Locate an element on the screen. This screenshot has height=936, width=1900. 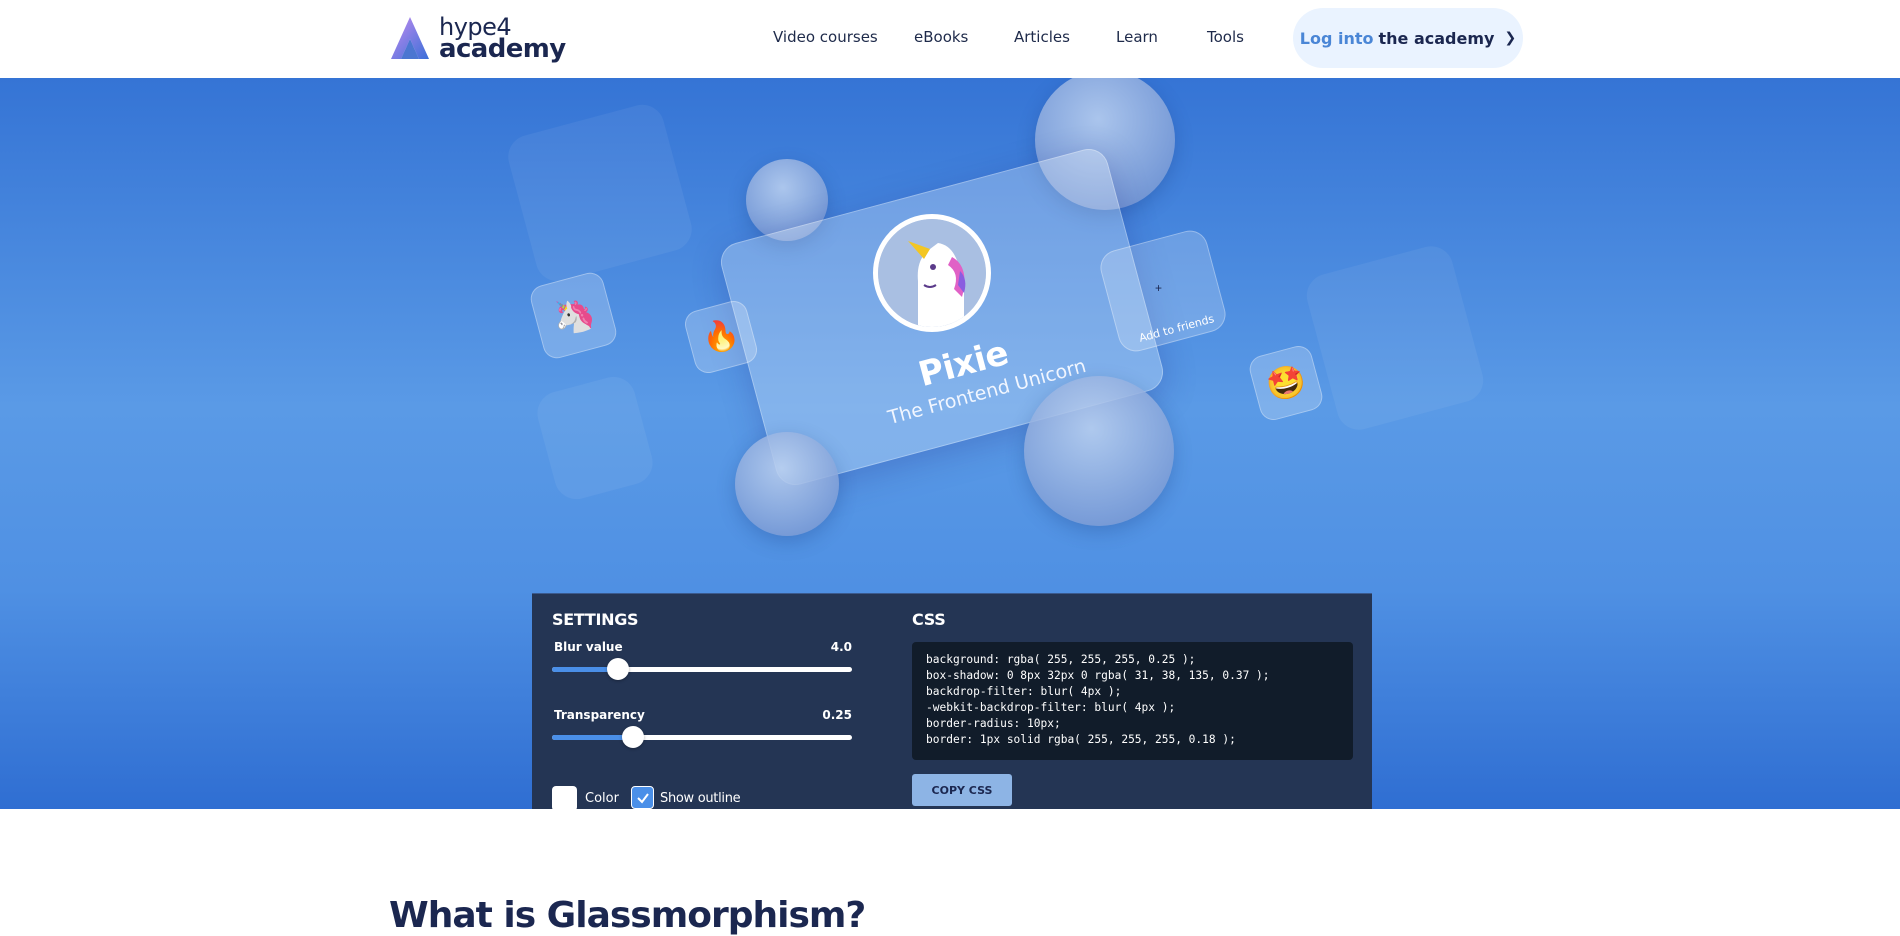
nav-video-courses: Video courses is located at coordinates (825, 37).